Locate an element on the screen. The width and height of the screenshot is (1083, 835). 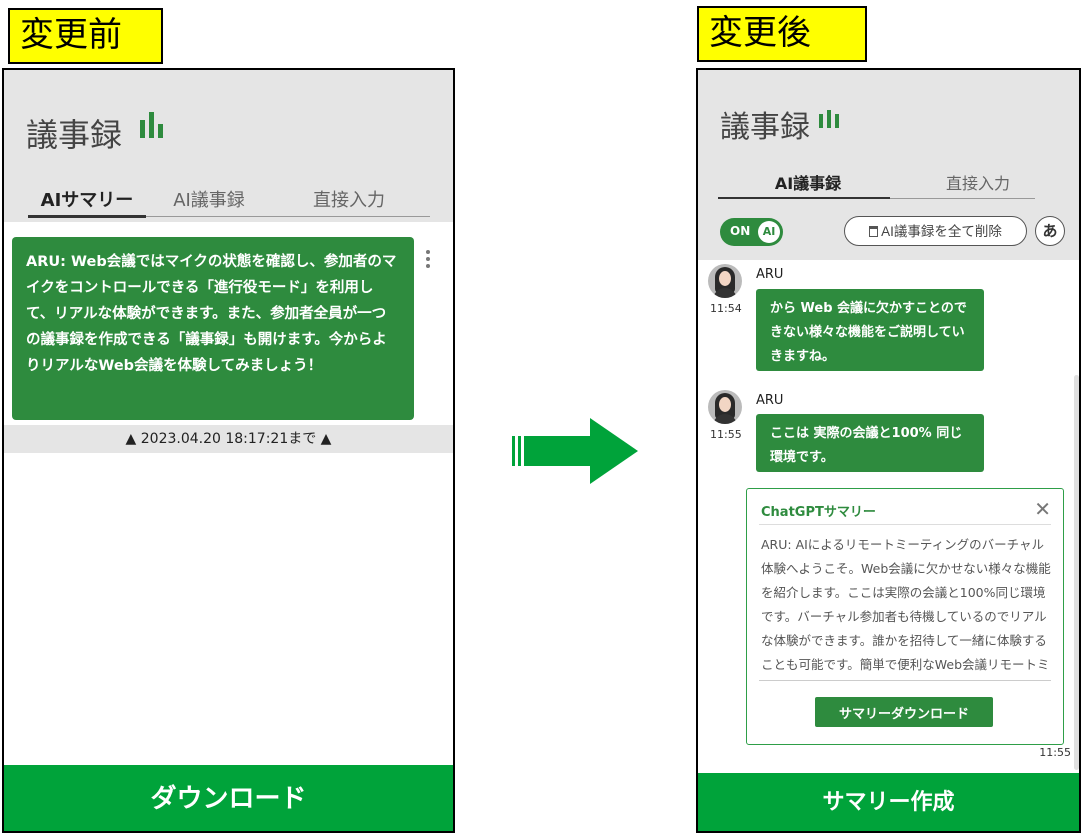
scrollbar is located at coordinates (1076, 572).